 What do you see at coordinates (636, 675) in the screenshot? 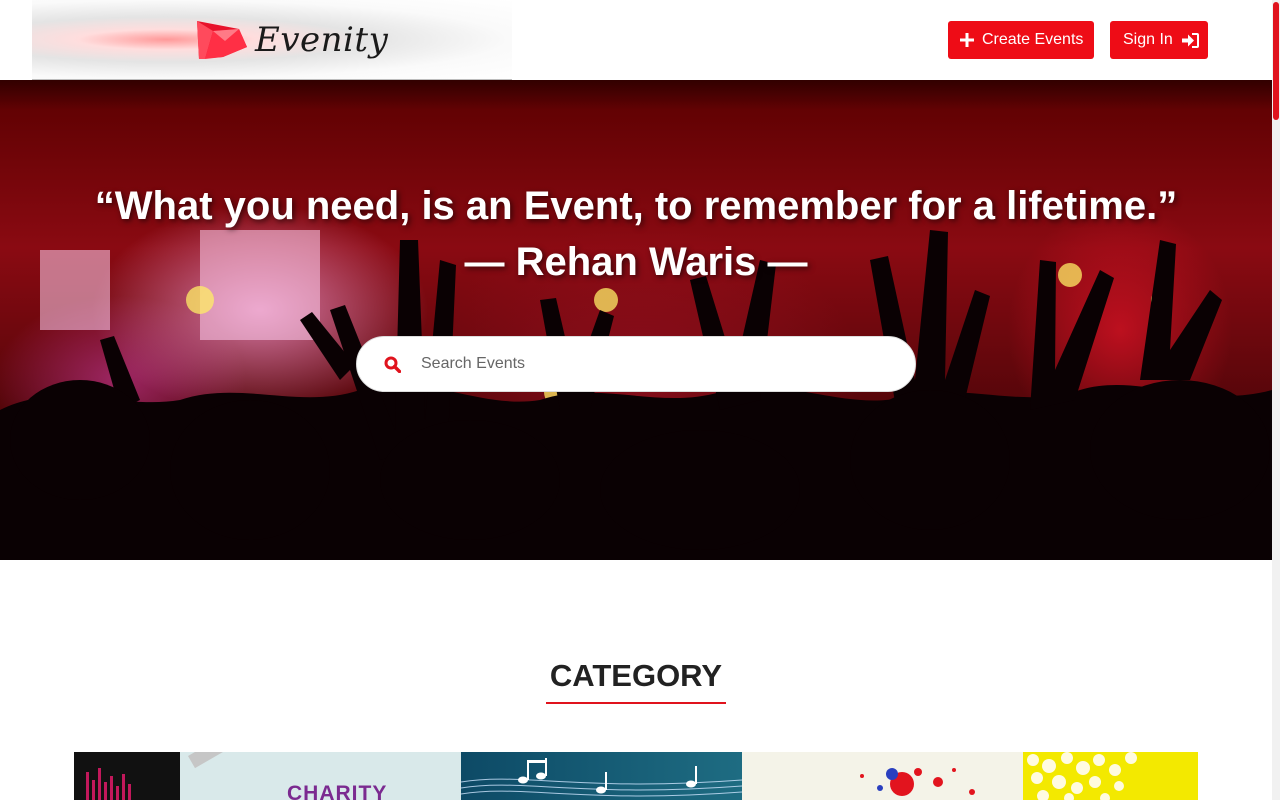
I see `category-title: CATEGORY` at bounding box center [636, 675].